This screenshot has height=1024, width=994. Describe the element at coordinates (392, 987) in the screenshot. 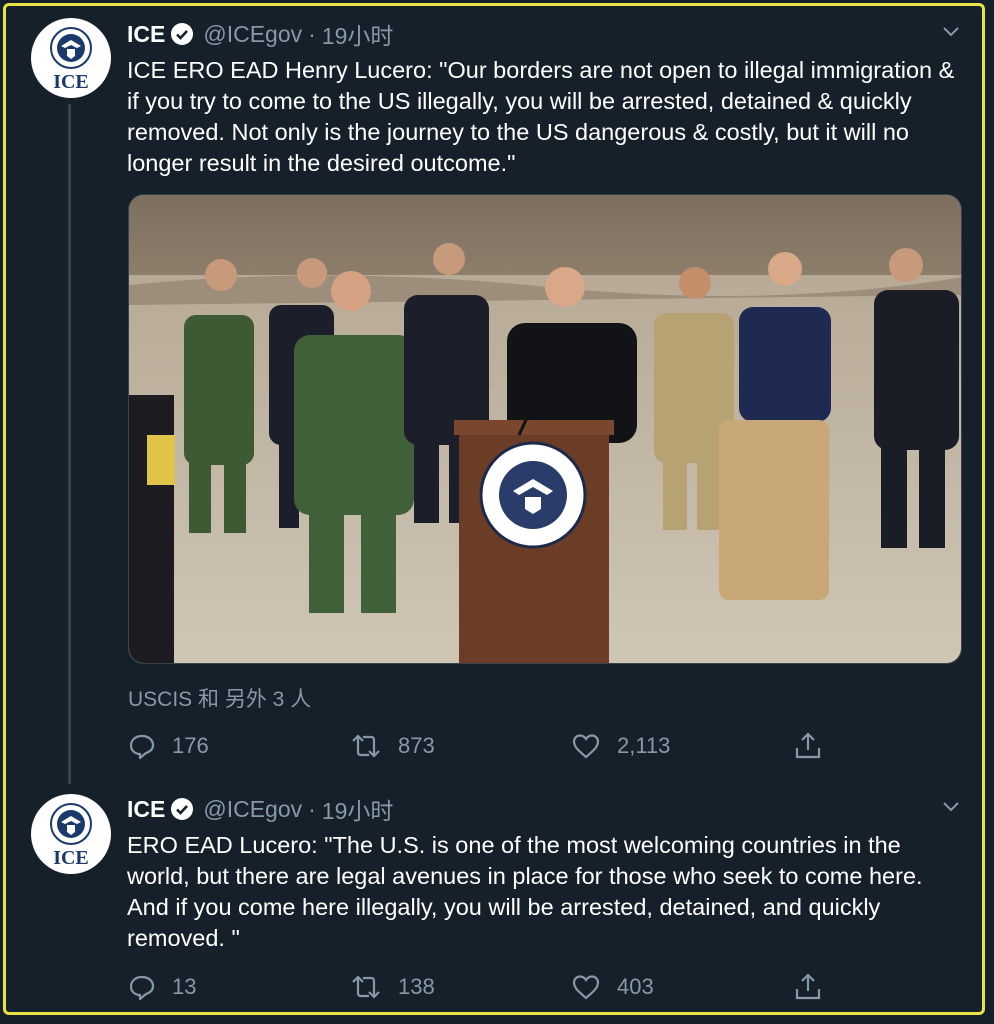

I see `retweet-button: 138` at that location.